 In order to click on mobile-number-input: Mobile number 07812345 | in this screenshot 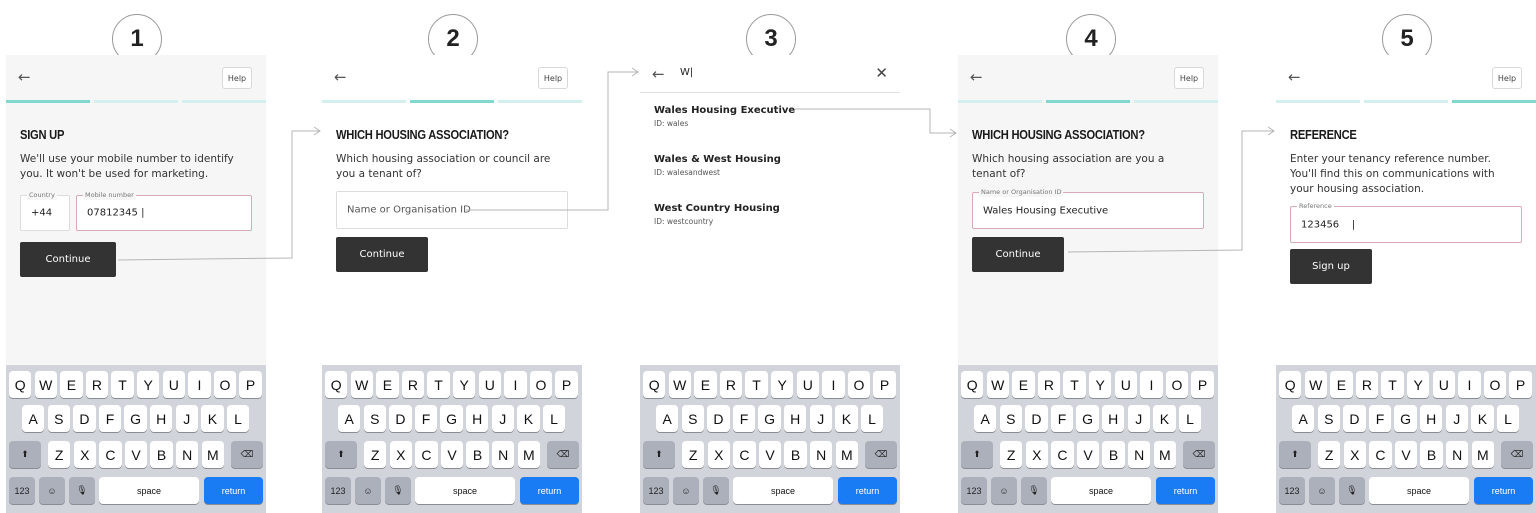, I will do `click(164, 210)`.